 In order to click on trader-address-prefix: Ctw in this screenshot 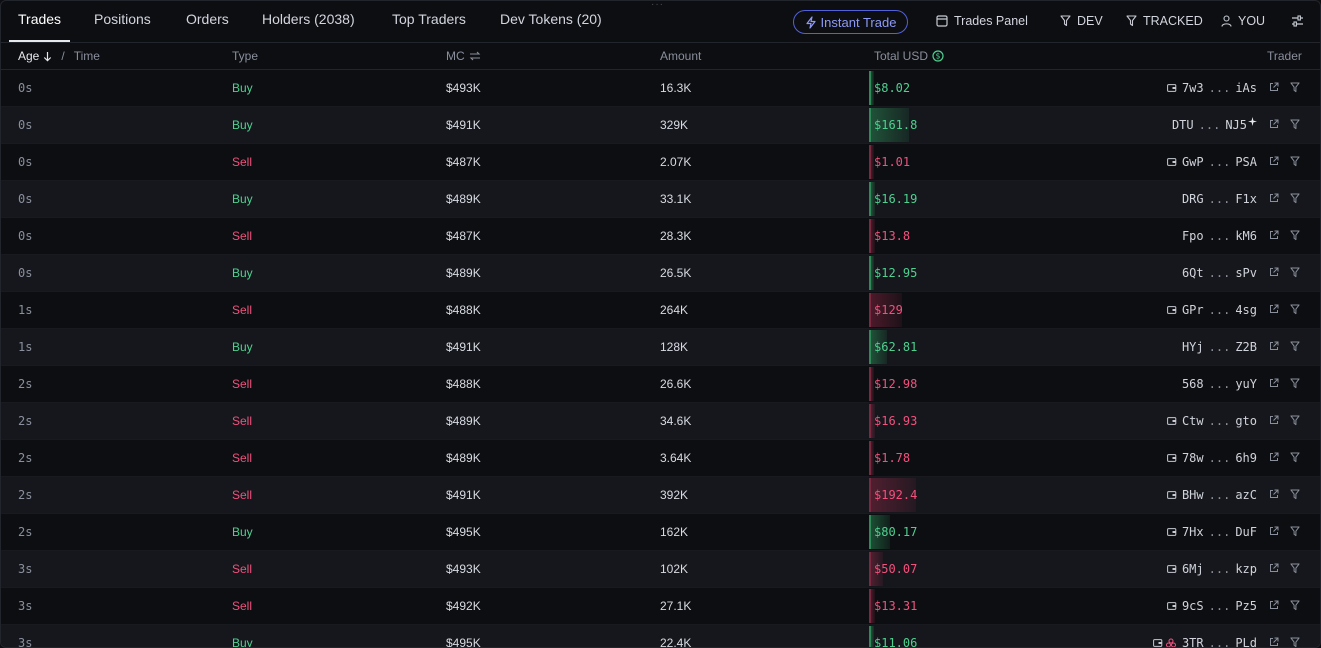, I will do `click(1193, 421)`.